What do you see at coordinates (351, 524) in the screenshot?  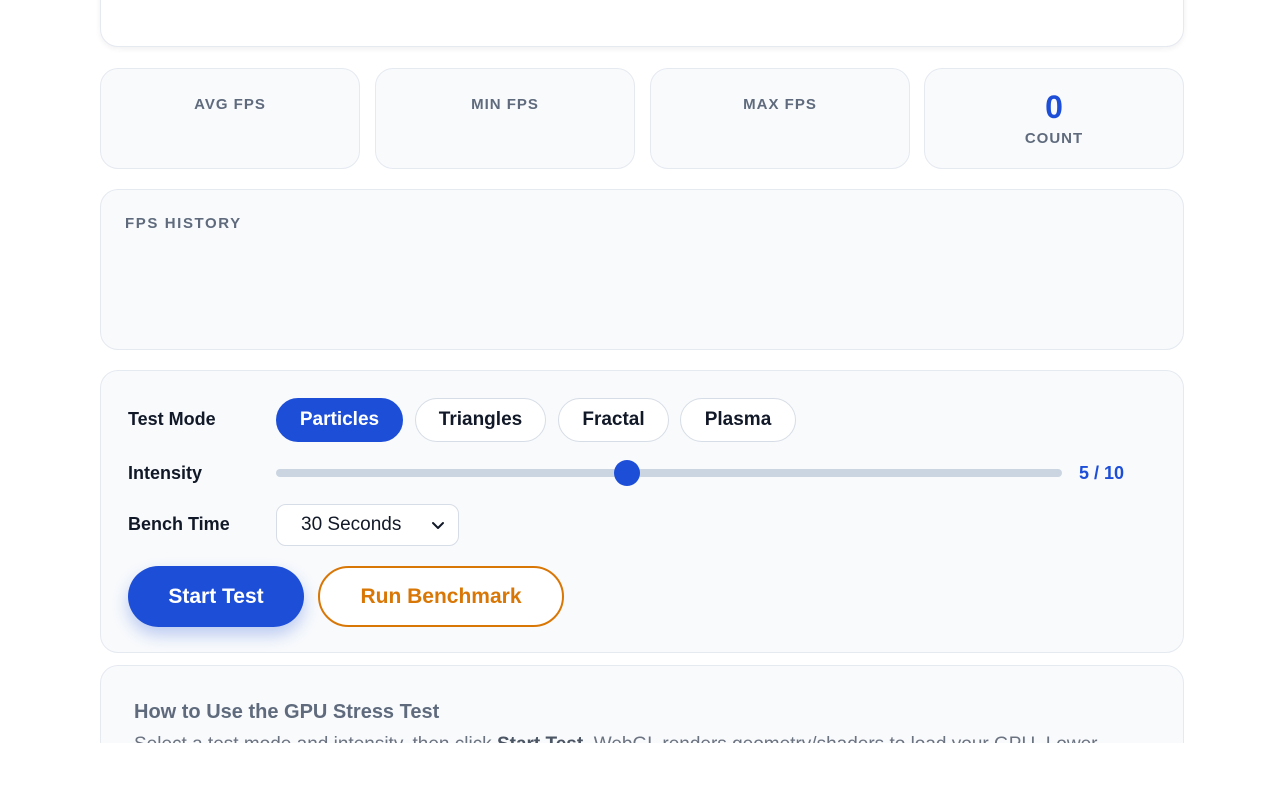 I see `bench-time-selected-value: 30 Seconds` at bounding box center [351, 524].